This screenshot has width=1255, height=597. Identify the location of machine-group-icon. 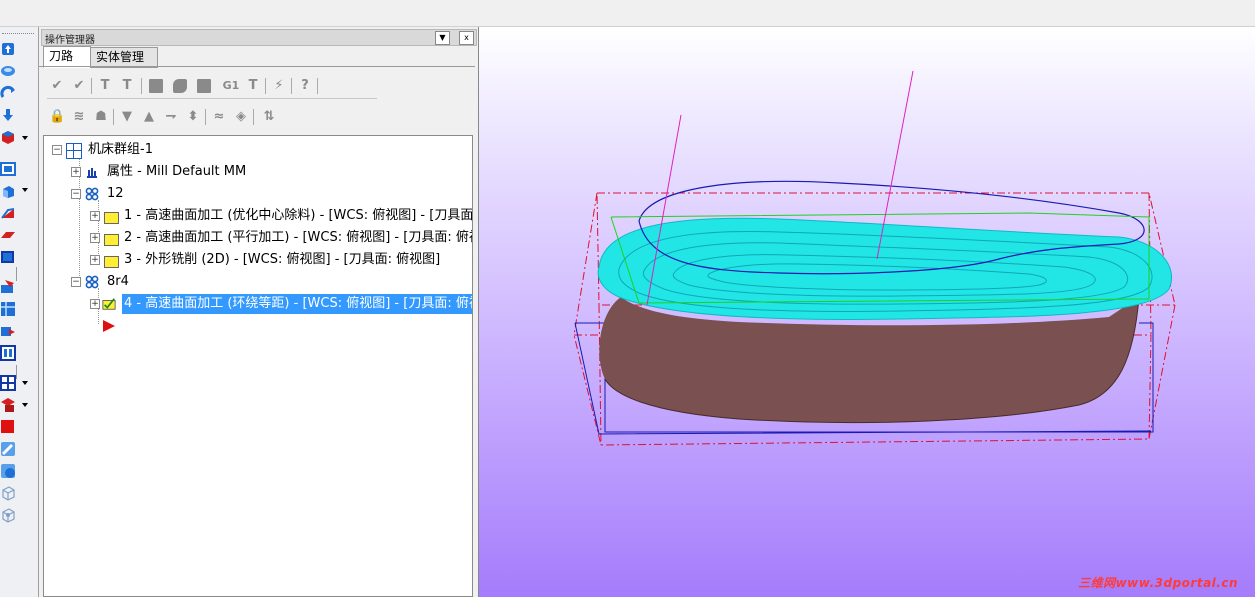
(74, 151).